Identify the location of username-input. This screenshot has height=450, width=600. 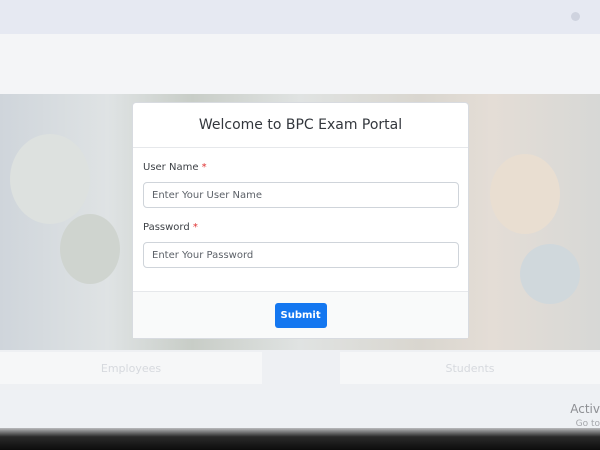
(301, 195).